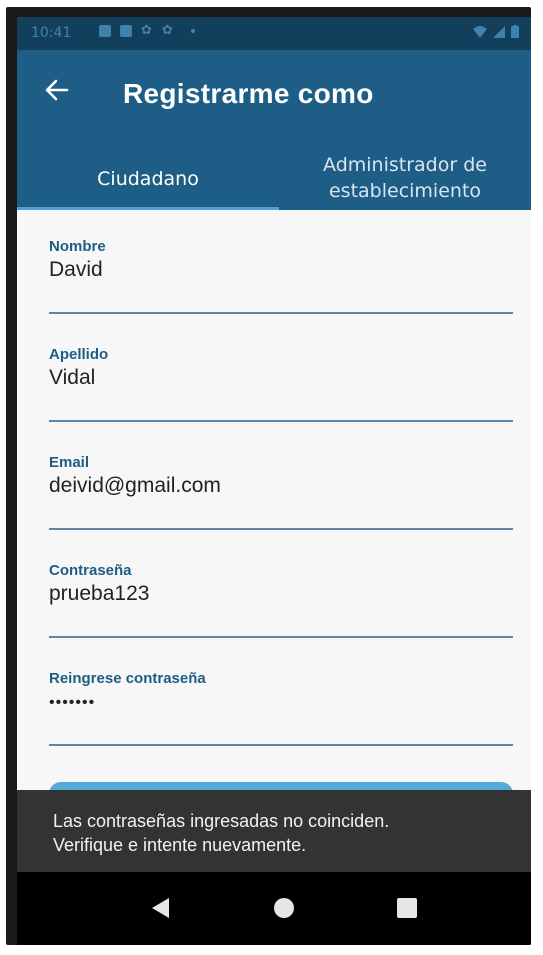 The width and height of the screenshot is (543, 955). Describe the element at coordinates (180, 845) in the screenshot. I see `snackbar-line: Verifique e intente nuevamente.` at that location.